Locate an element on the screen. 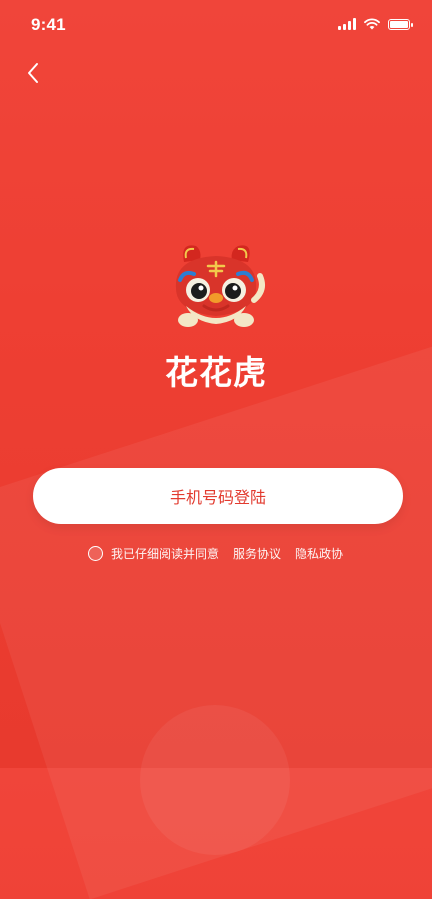  tiger-logo is located at coordinates (220, 286).